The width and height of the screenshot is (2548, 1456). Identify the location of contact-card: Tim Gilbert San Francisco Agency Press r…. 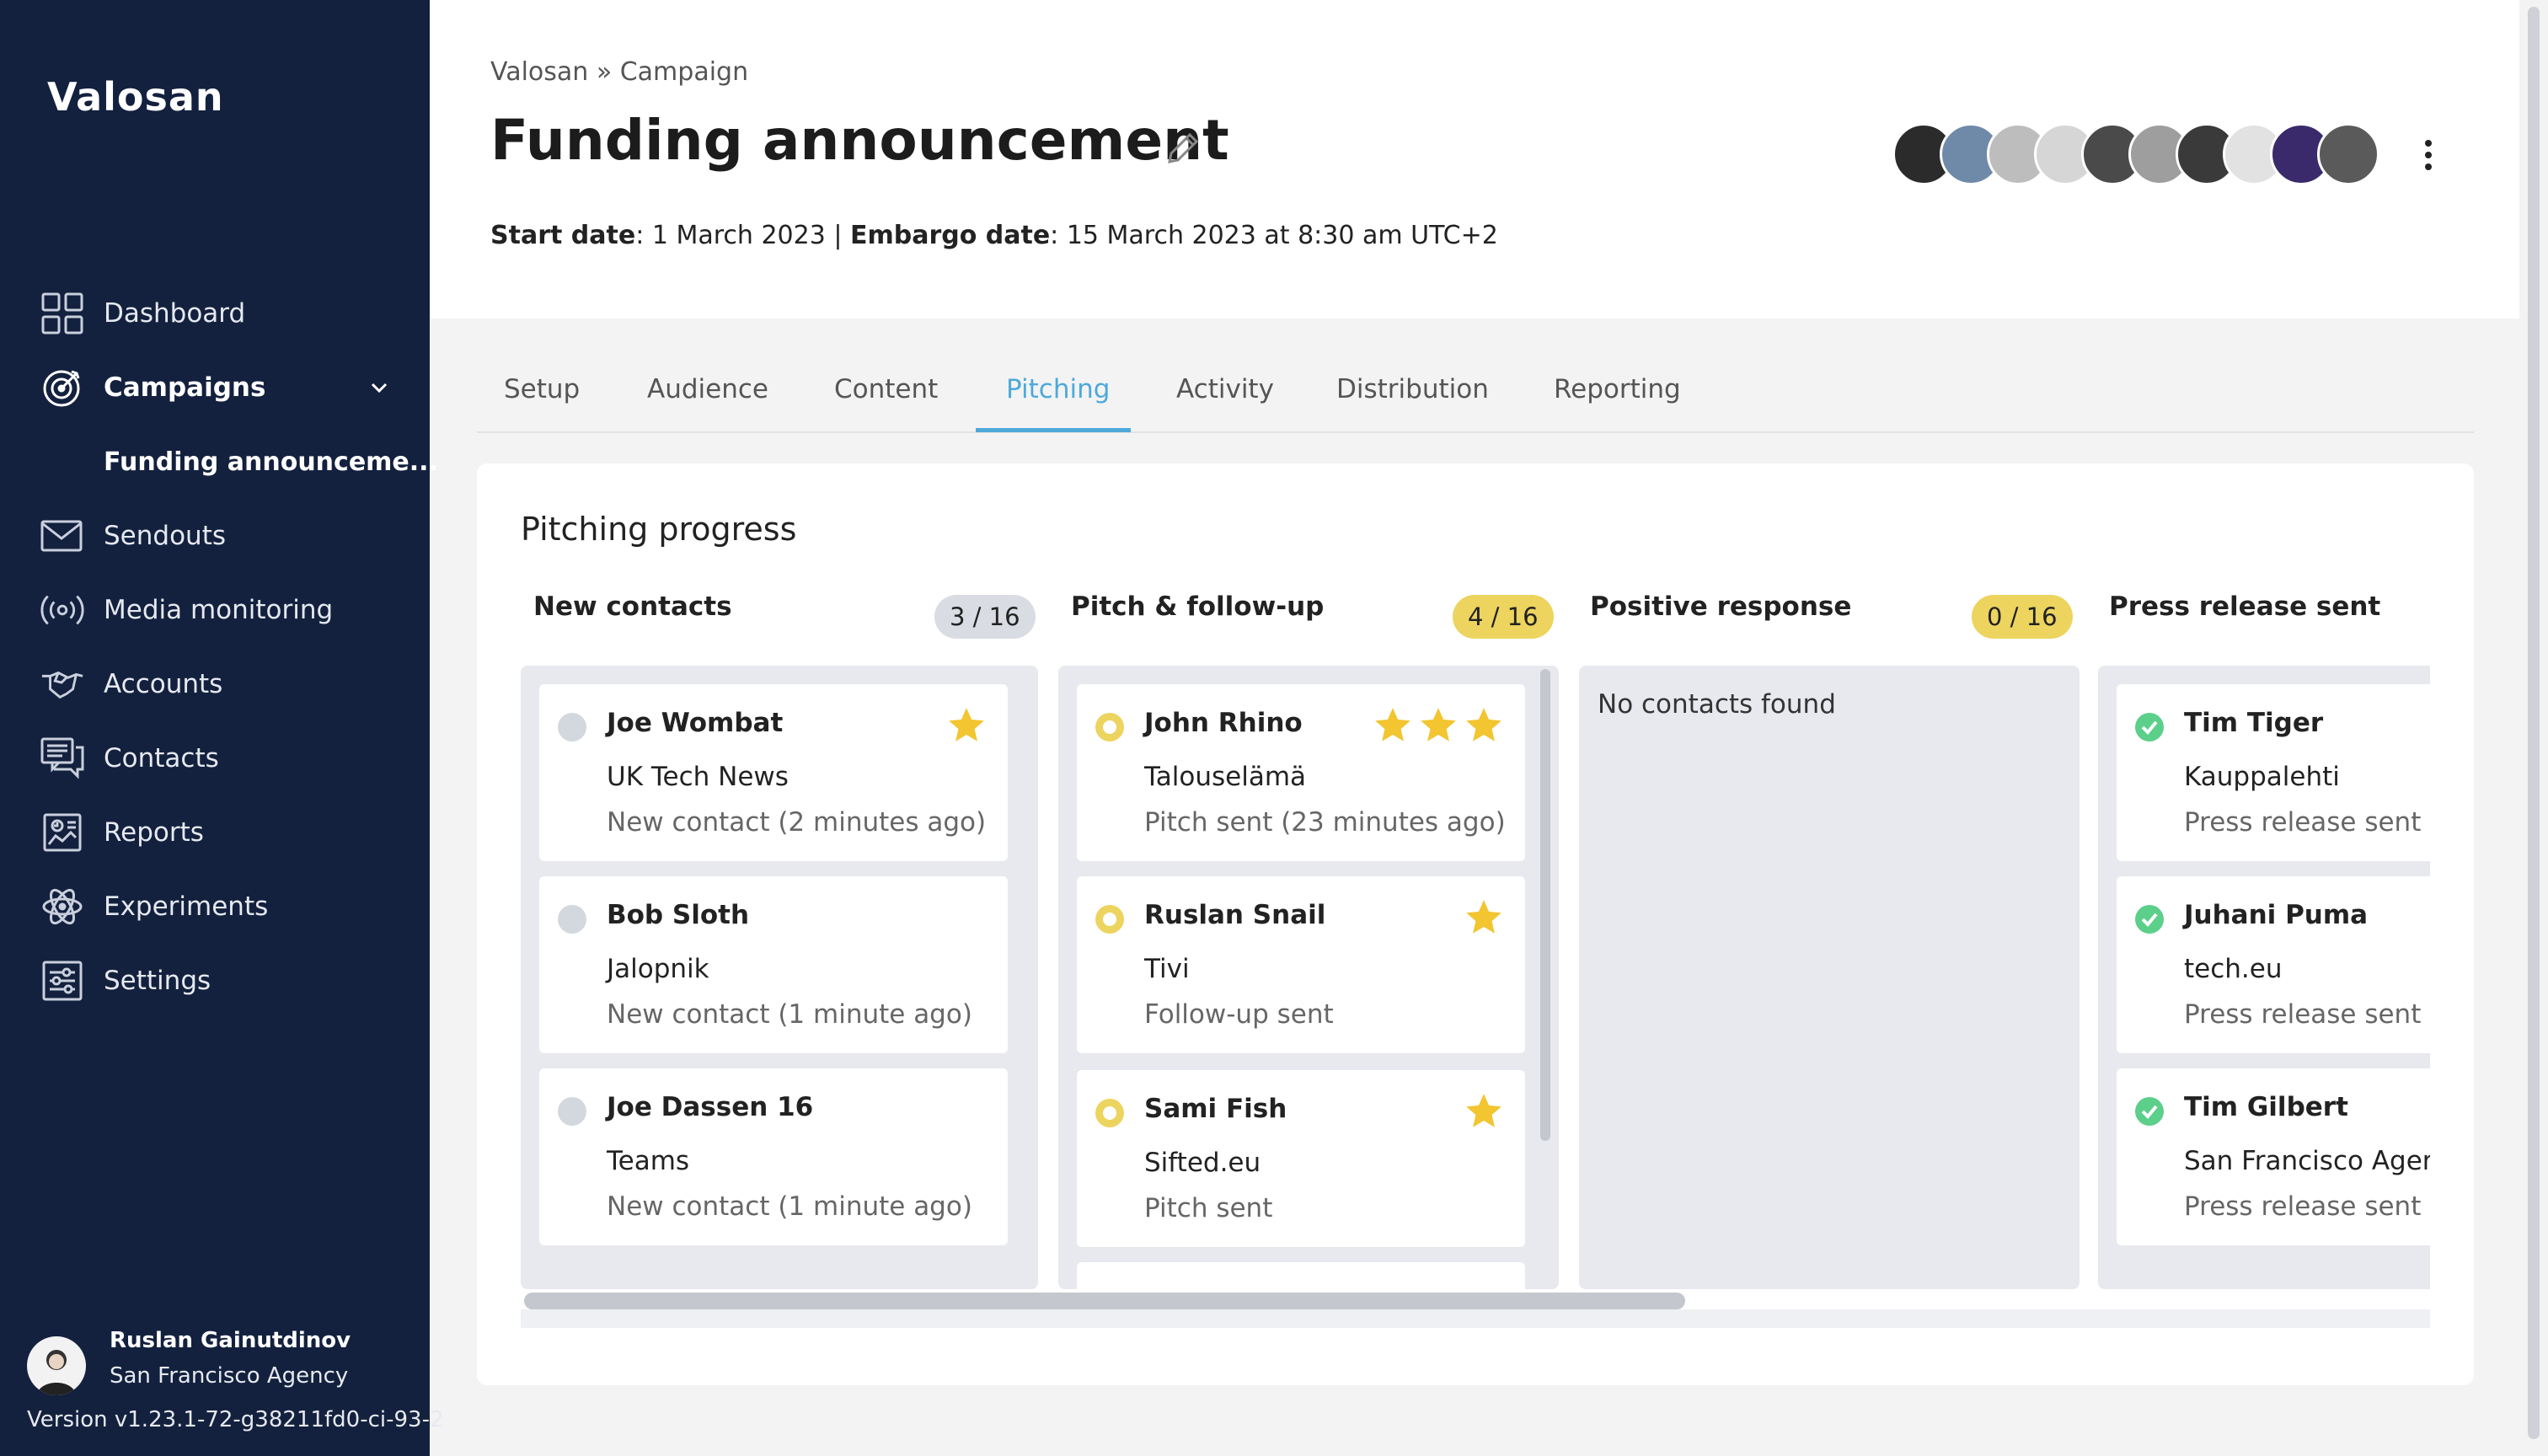
(2273, 1156).